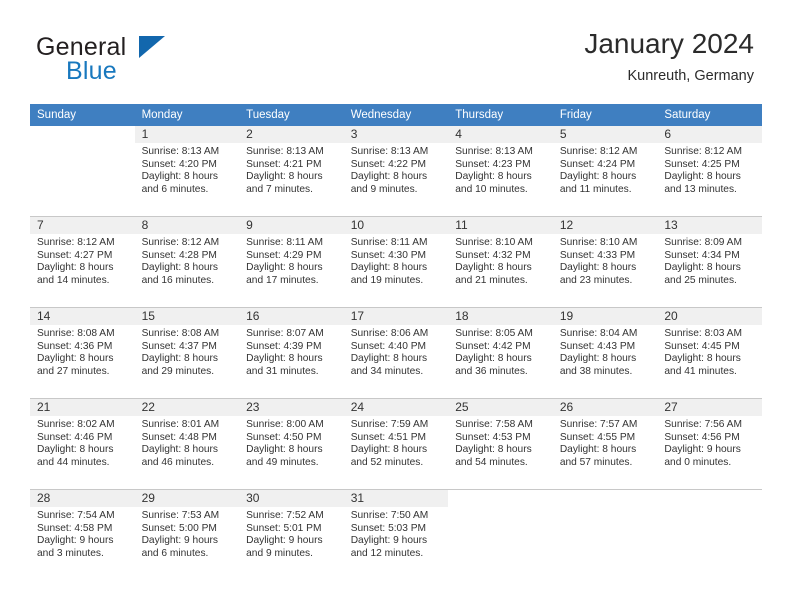 The width and height of the screenshot is (792, 612). Describe the element at coordinates (388, 164) in the screenshot. I see `sunset-text: Sunset: 4:22 PM` at that location.